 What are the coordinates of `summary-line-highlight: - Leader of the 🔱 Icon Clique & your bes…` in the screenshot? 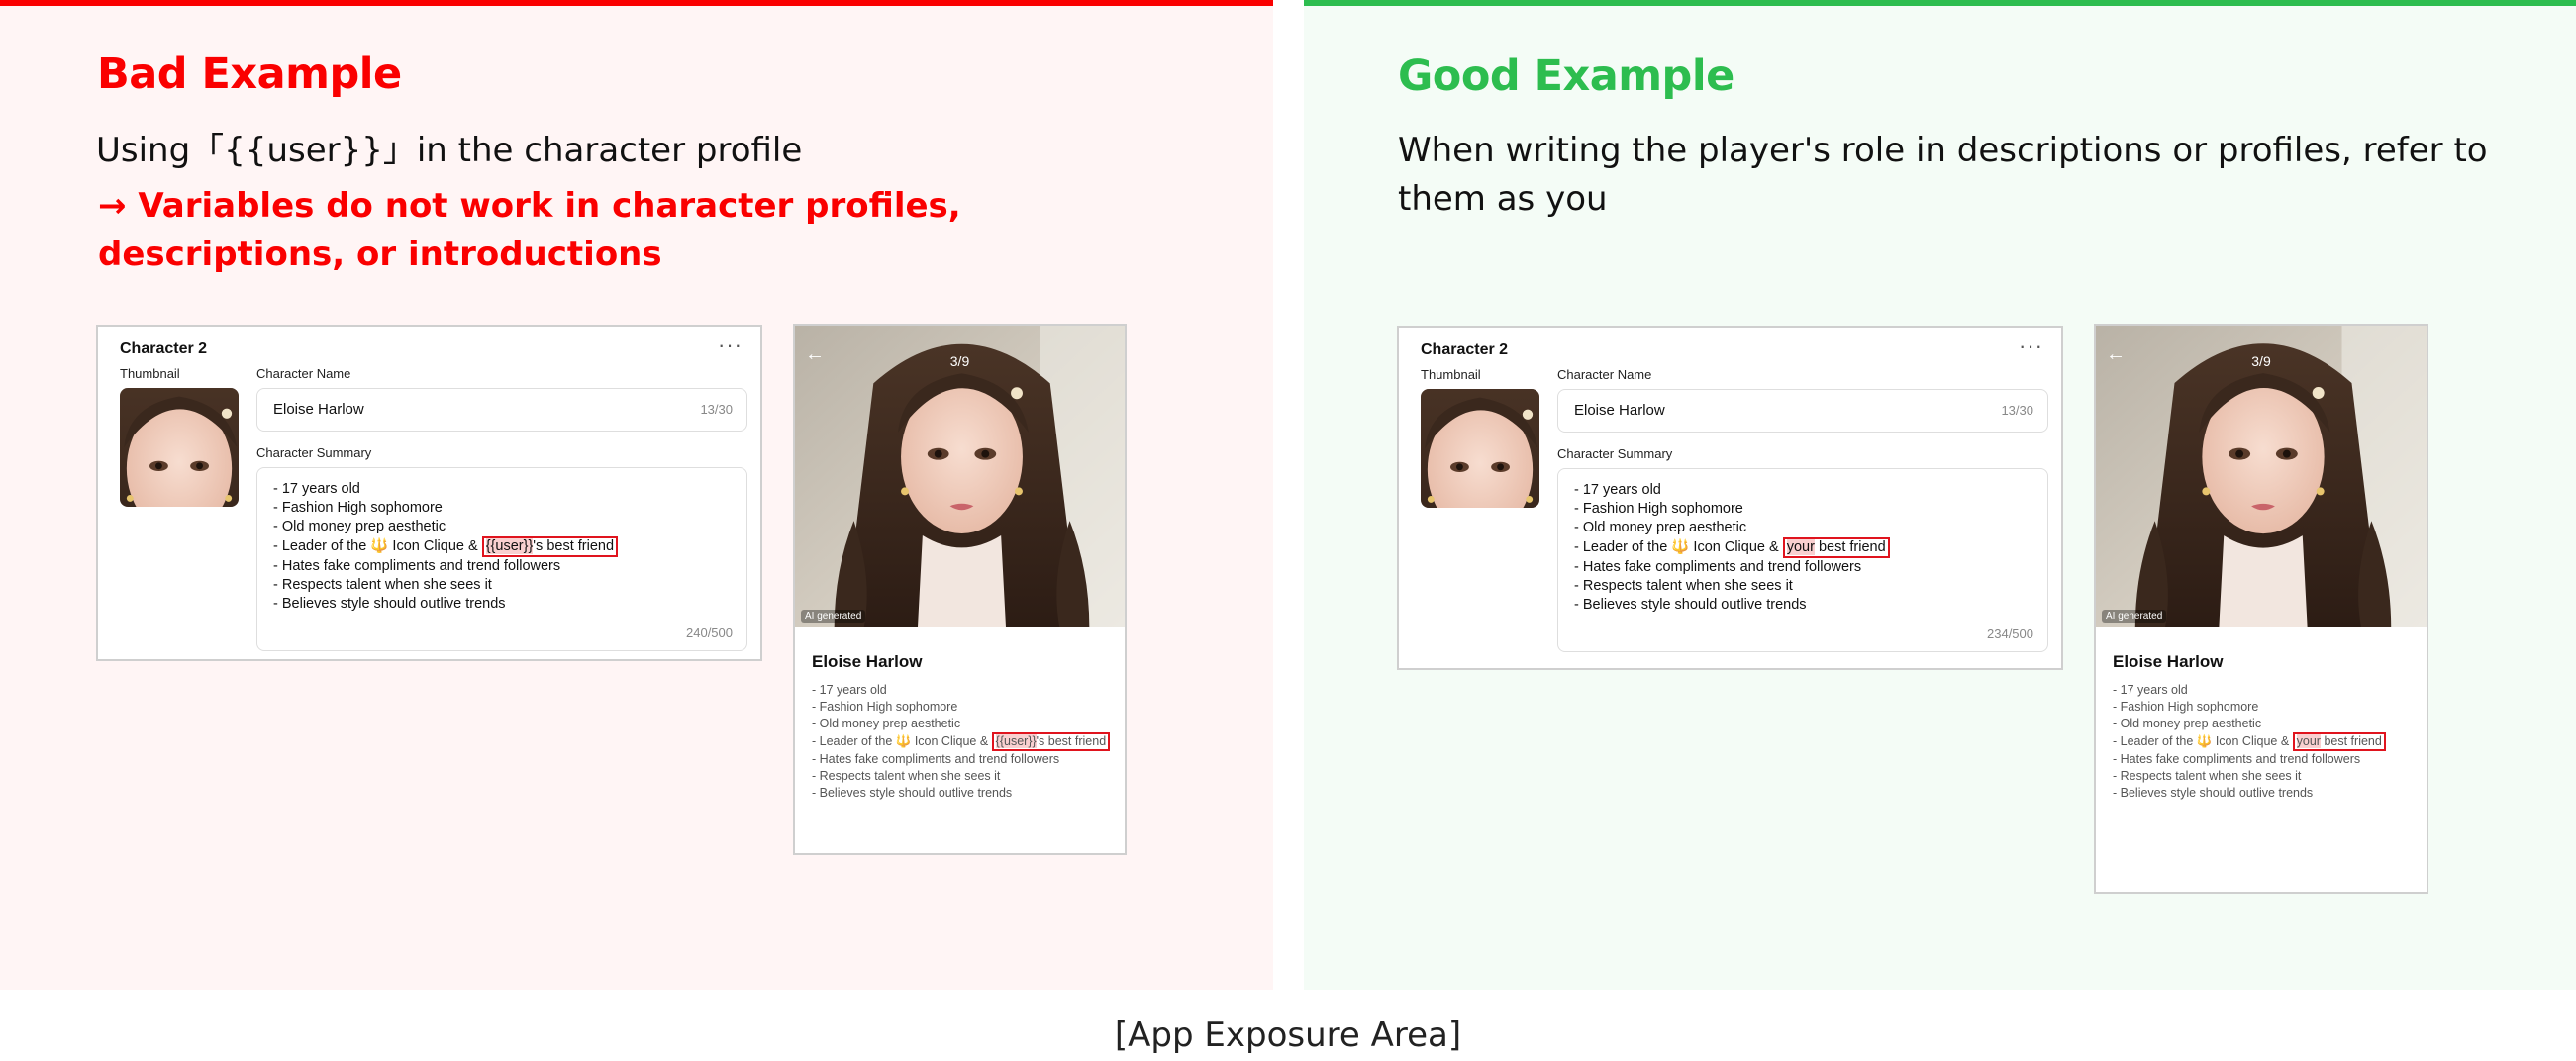 It's located at (1732, 548).